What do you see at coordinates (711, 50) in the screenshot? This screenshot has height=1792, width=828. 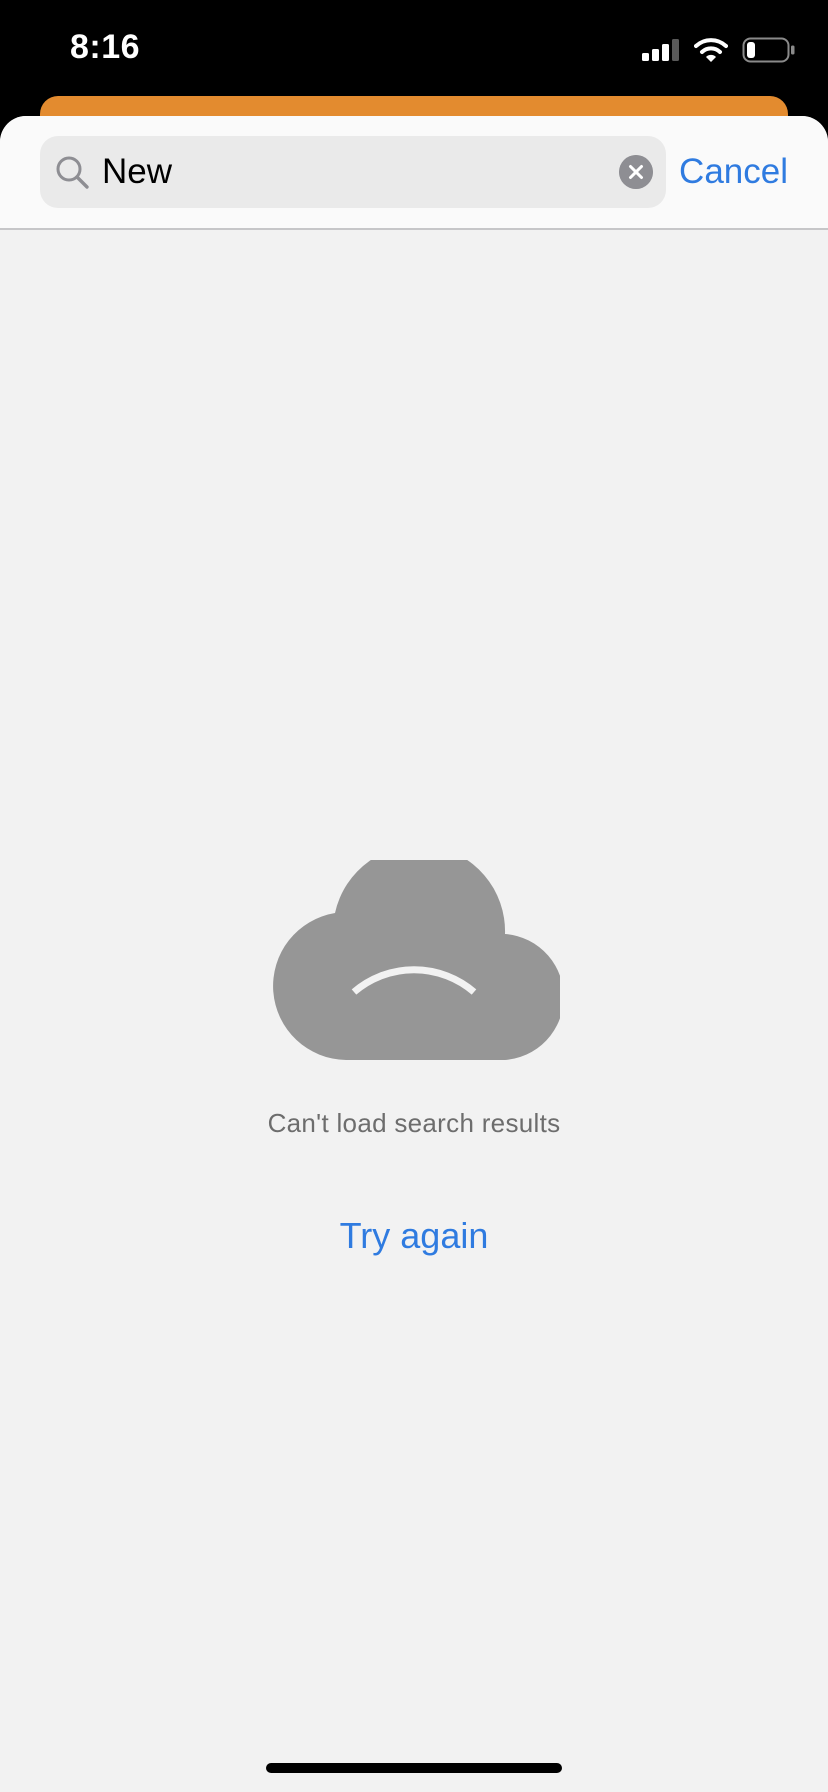 I see `wifi-icon` at bounding box center [711, 50].